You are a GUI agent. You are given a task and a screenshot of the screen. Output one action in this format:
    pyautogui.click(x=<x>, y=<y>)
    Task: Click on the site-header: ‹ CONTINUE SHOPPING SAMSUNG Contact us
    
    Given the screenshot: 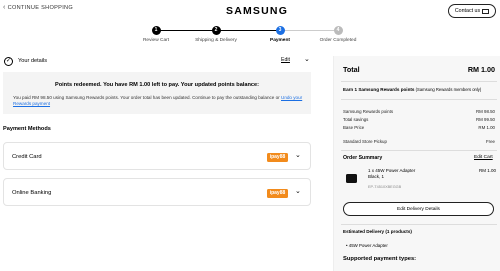 What is the action you would take?
    pyautogui.click(x=250, y=11)
    